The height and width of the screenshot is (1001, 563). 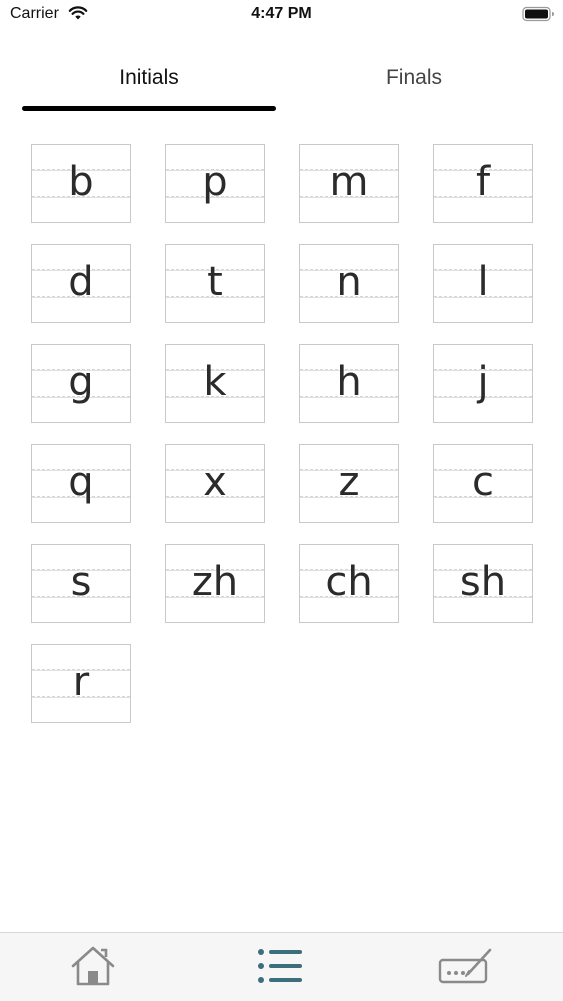 I want to click on initial-cell-zh: zh, so click(x=215, y=583).